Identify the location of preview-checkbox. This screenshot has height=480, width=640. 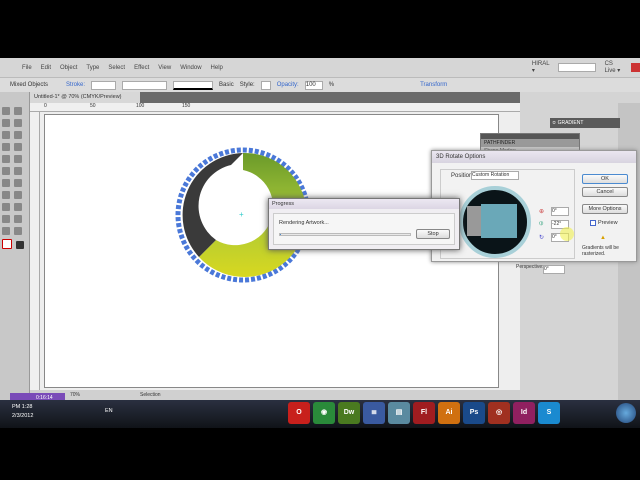
(593, 223).